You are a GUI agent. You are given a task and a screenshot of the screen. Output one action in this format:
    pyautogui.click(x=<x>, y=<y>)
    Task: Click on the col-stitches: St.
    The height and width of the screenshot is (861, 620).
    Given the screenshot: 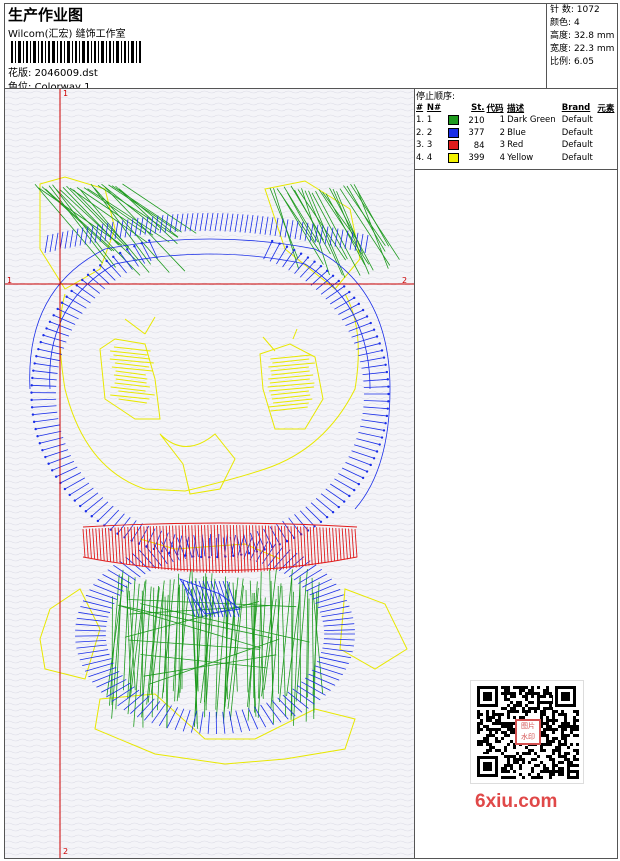 What is the action you would take?
    pyautogui.click(x=478, y=107)
    